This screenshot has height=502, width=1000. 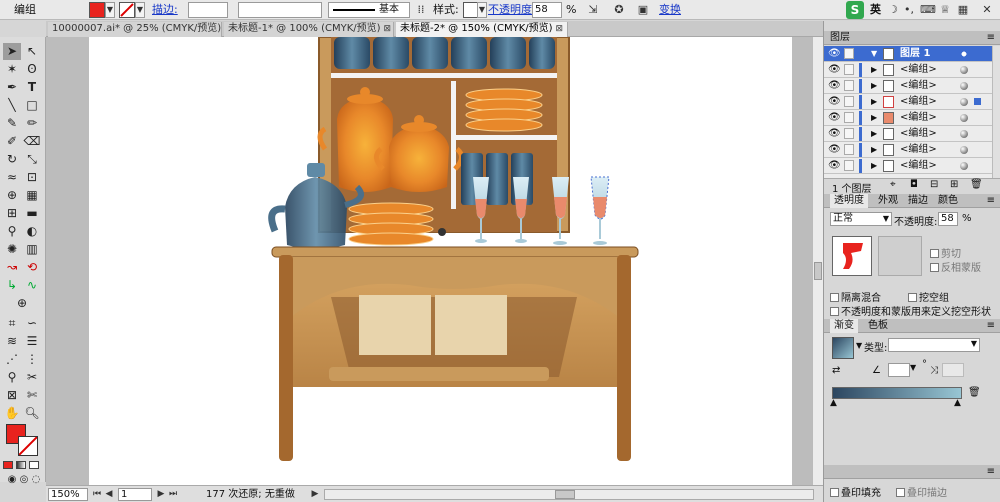 What do you see at coordinates (934, 253) in the screenshot?
I see `clip-box` at bounding box center [934, 253].